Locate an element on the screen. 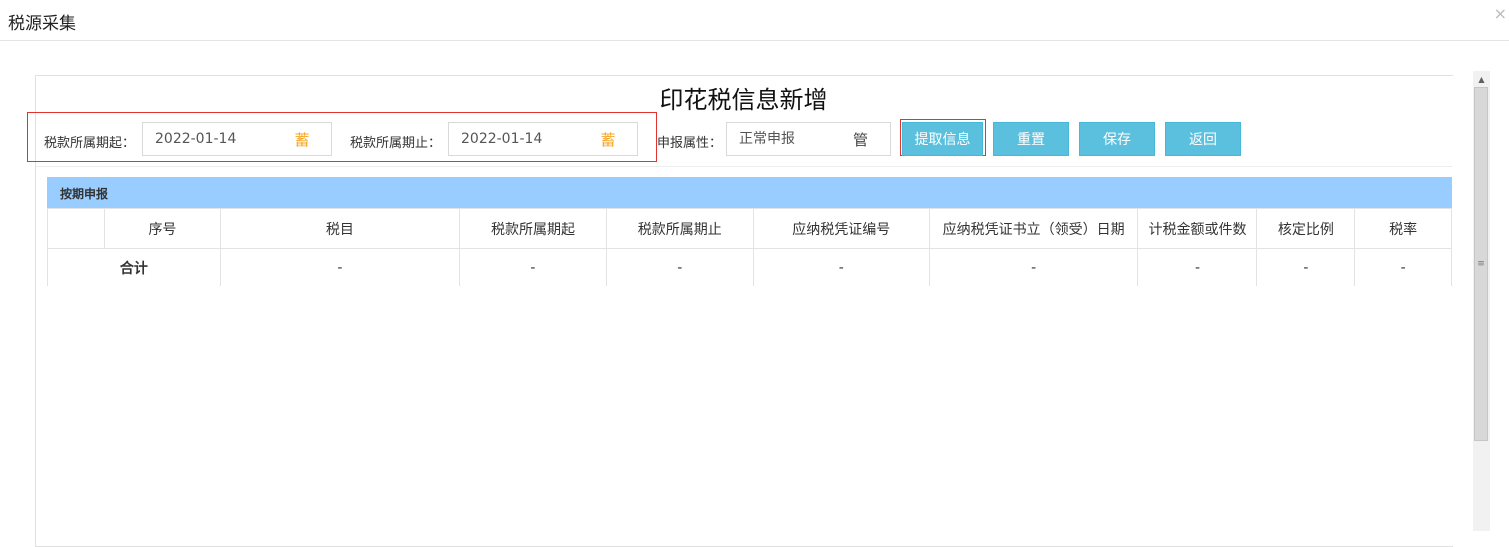 The width and height of the screenshot is (1509, 547). column-header: 计税金额或件数 is located at coordinates (1197, 228).